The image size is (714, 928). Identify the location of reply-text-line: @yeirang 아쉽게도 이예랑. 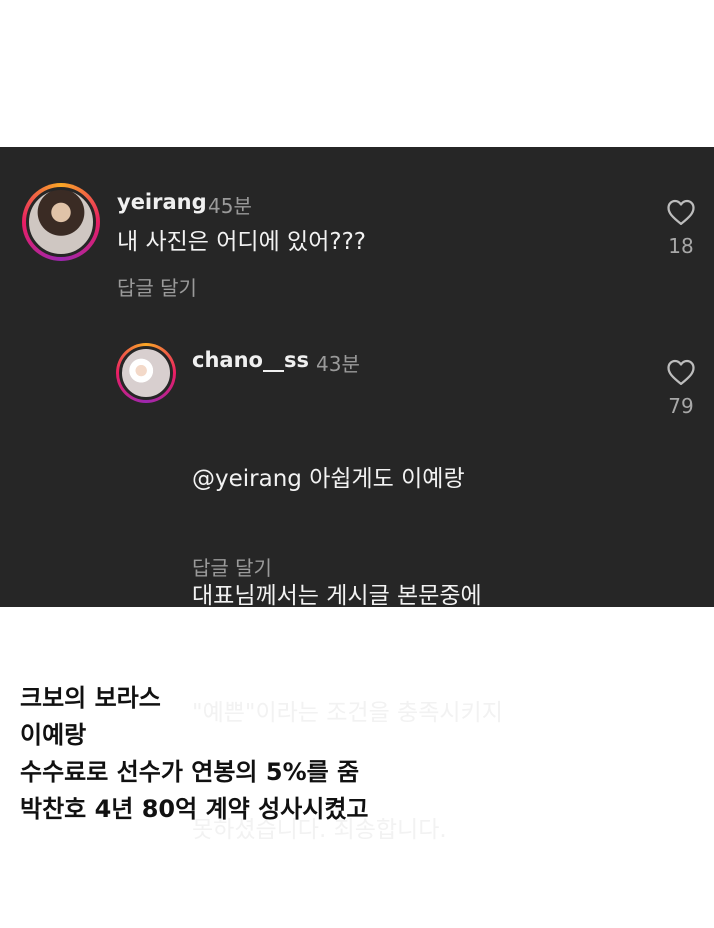
(328, 479).